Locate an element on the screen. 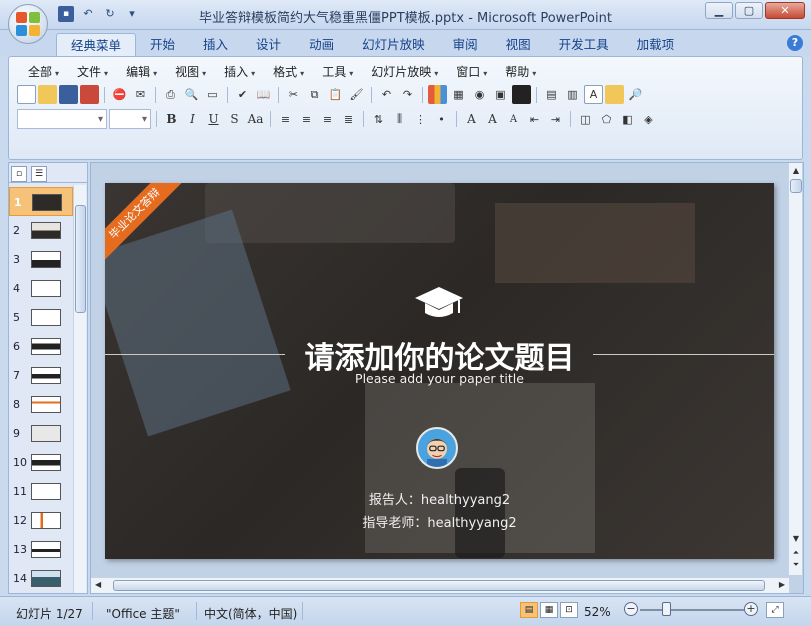  slide-thumbnail: 14 is located at coordinates (41, 578).